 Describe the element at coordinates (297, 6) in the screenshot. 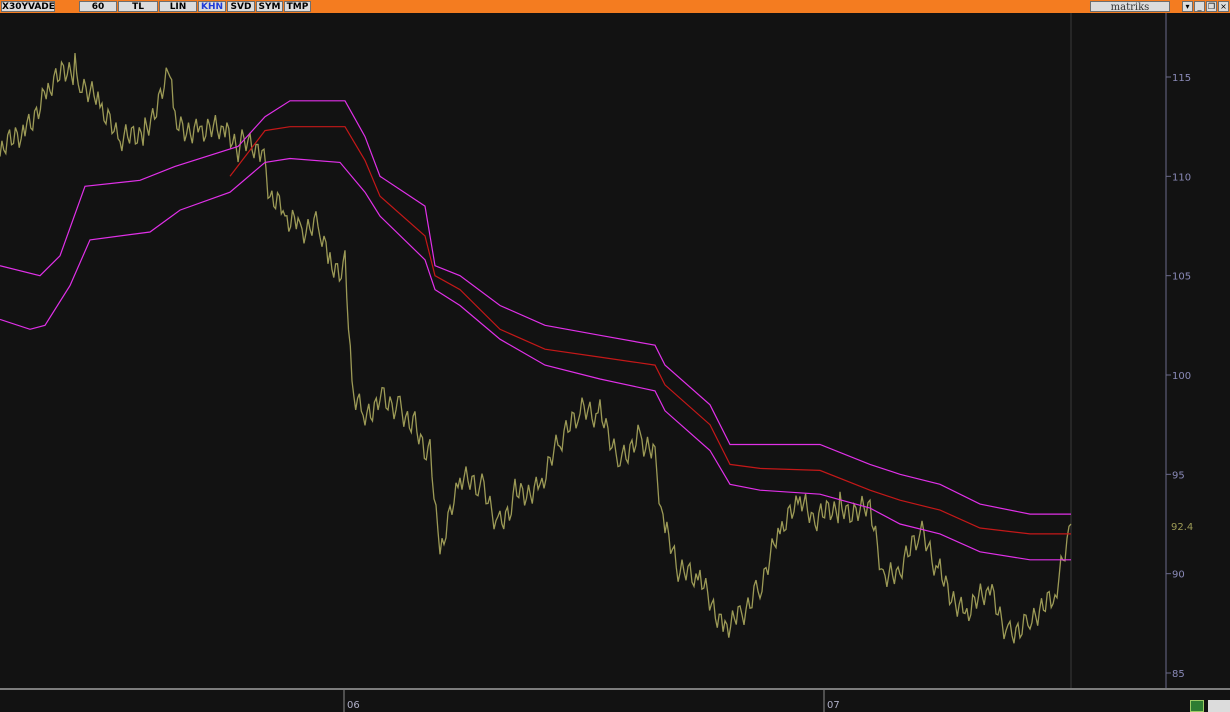

I see `tmp-button: TMP` at that location.